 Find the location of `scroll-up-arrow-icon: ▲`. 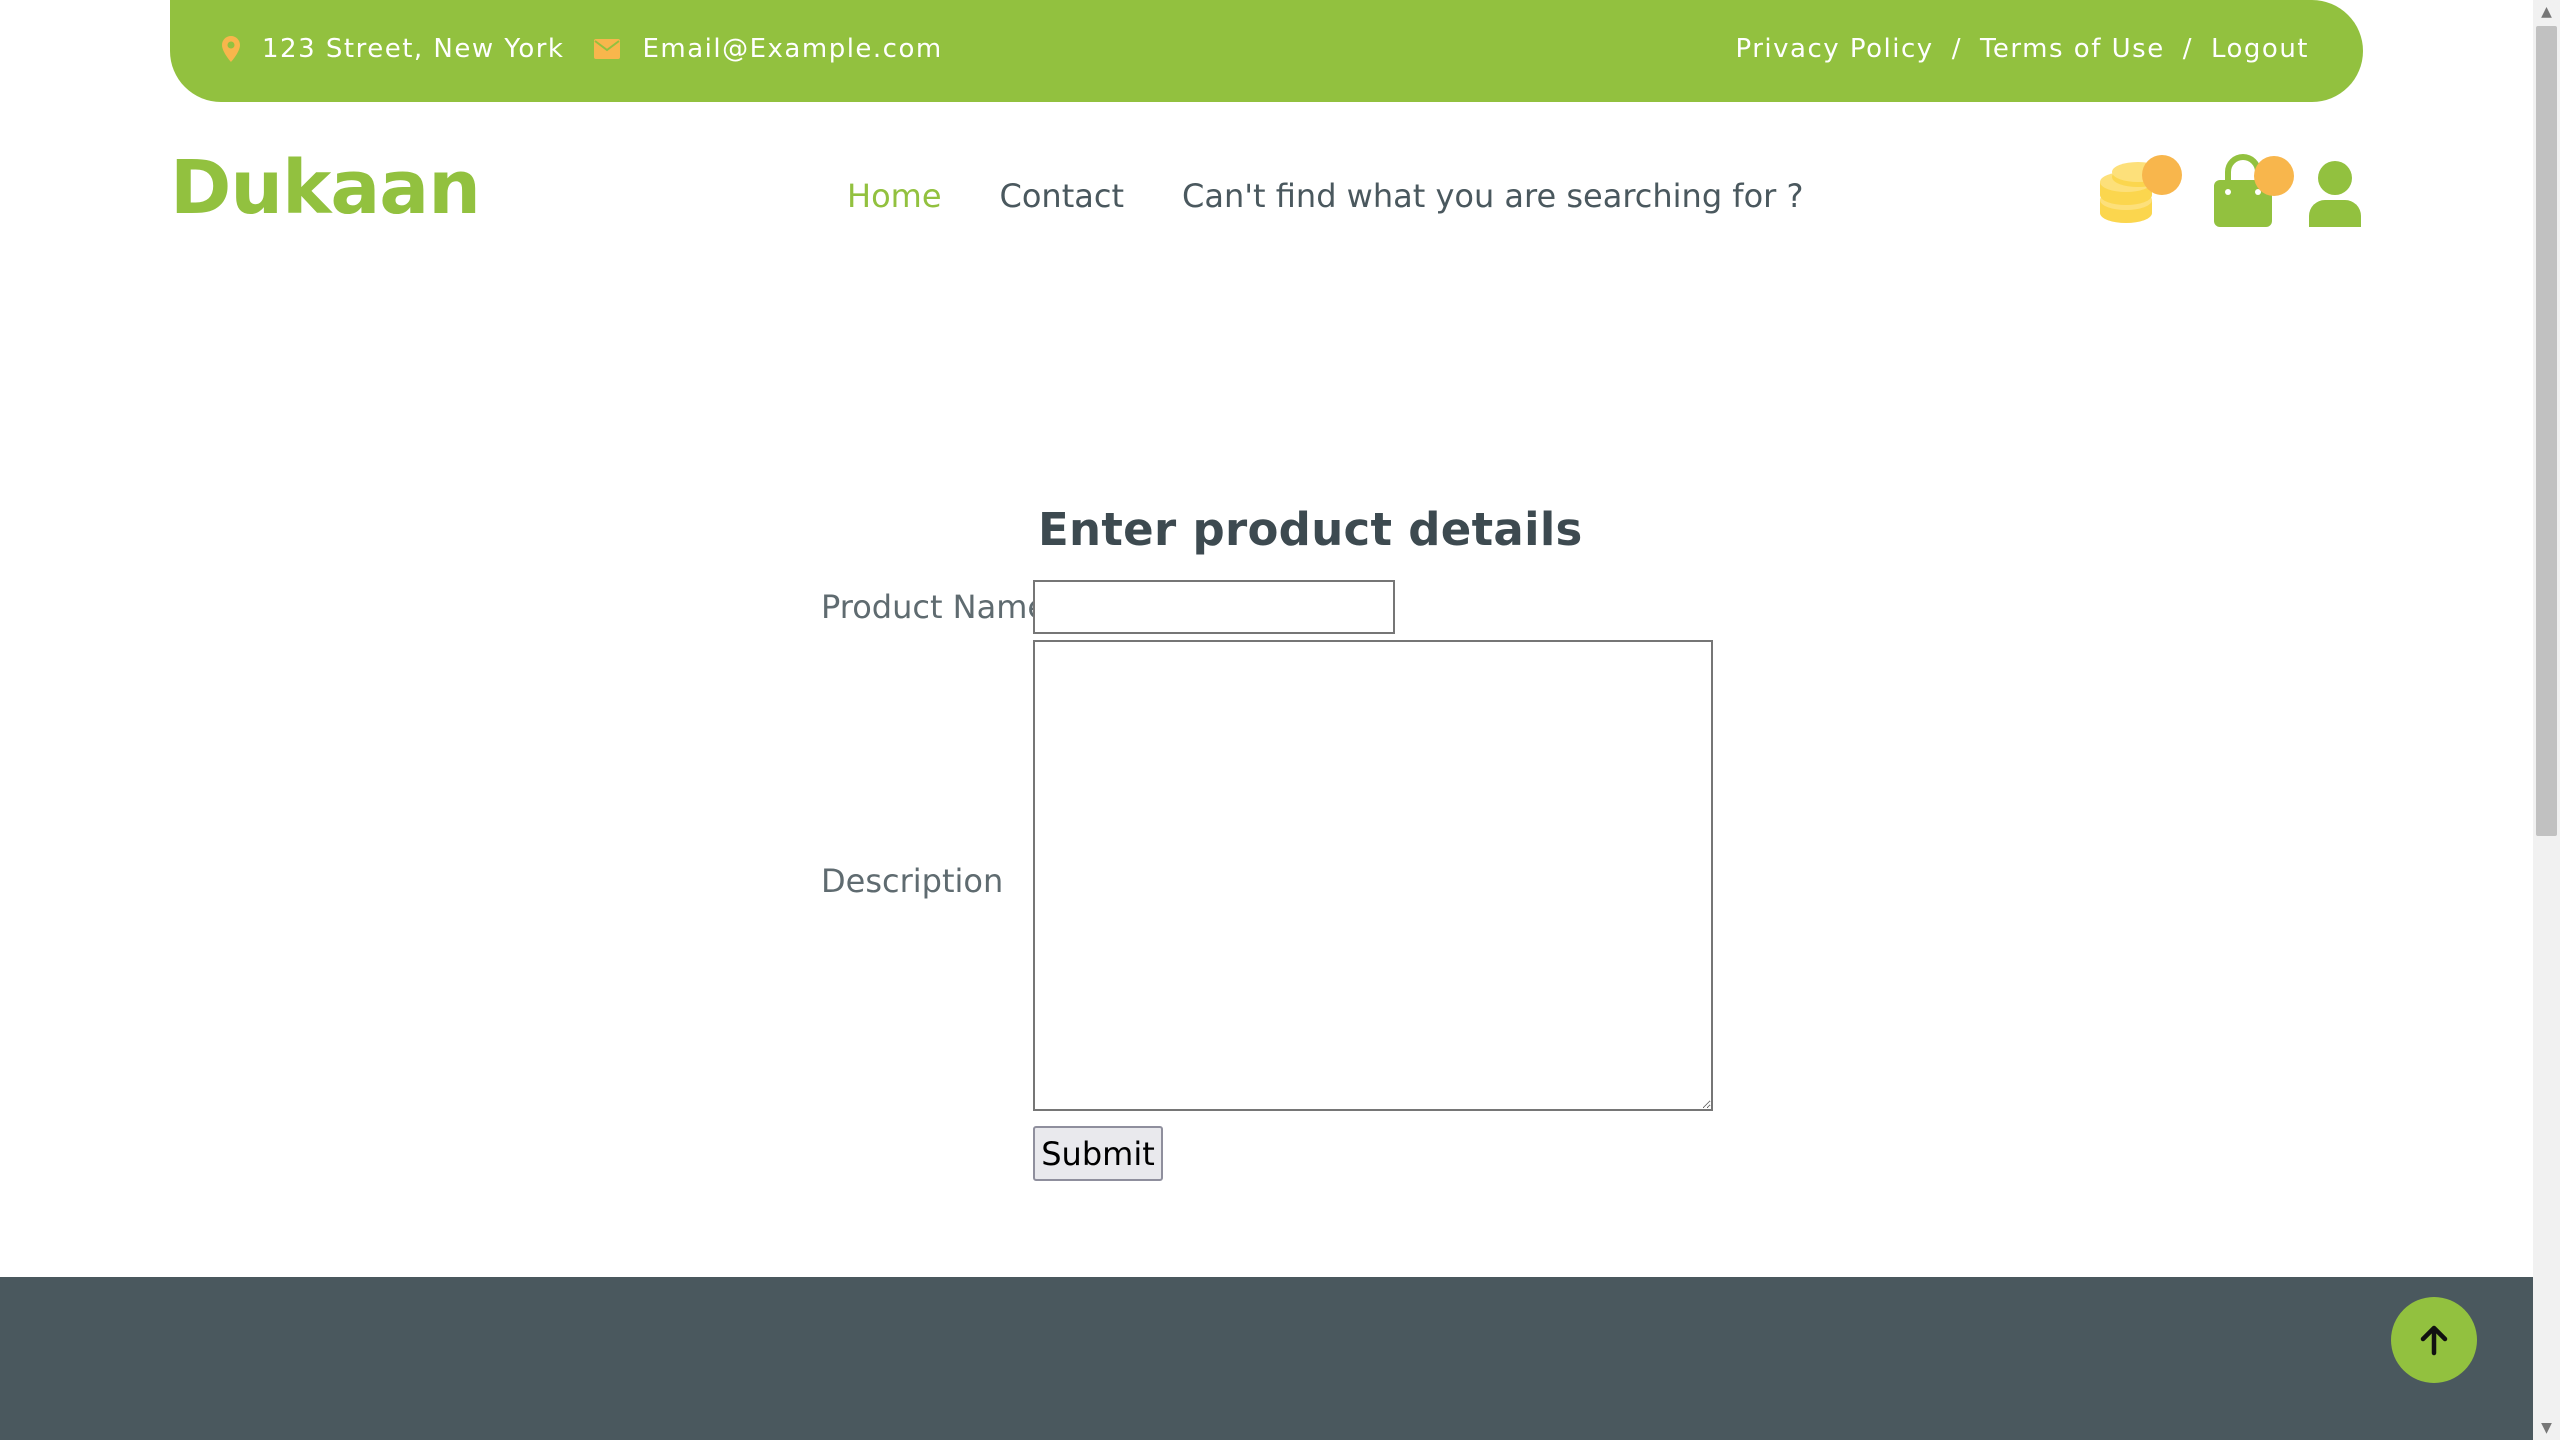

scroll-up-arrow-icon: ▲ is located at coordinates (2546, 12).